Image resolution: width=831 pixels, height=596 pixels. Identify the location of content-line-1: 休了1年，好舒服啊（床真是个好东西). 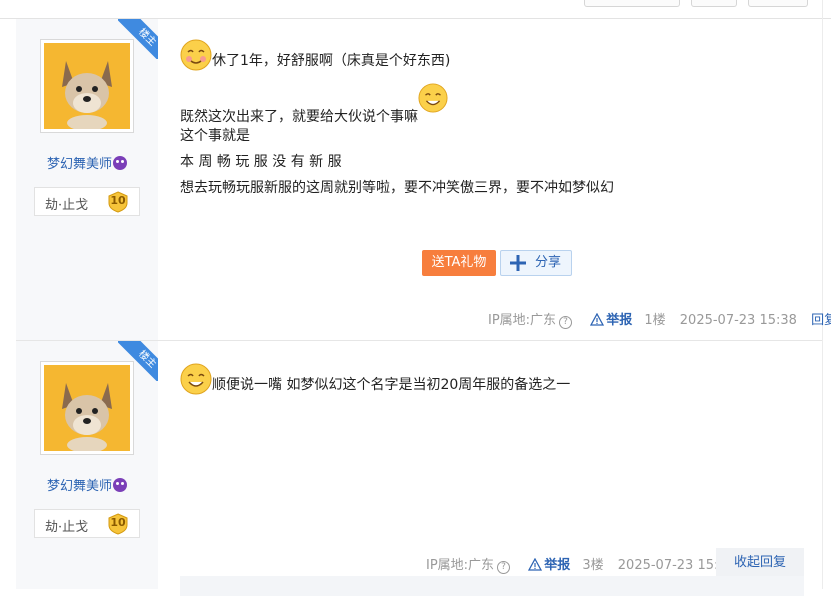
(315, 55).